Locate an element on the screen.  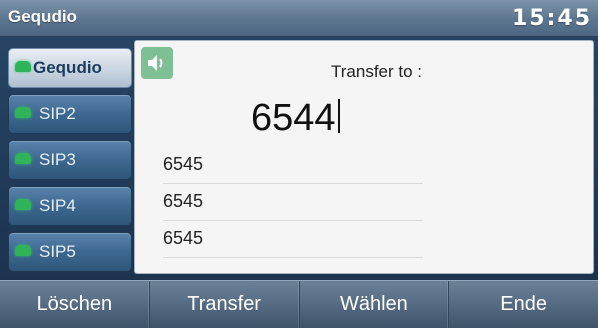
line-key-label: SIP2 is located at coordinates (57, 113).